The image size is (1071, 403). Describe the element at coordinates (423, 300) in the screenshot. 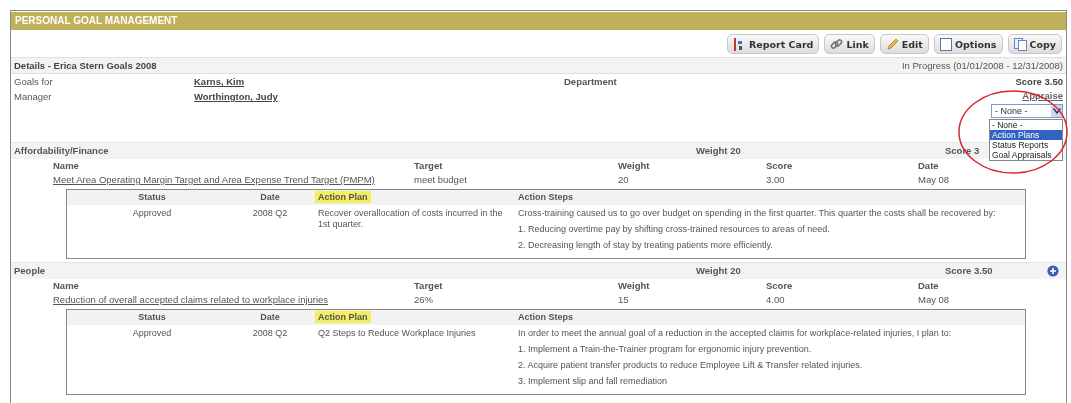

I see `table-cell: 26%` at that location.